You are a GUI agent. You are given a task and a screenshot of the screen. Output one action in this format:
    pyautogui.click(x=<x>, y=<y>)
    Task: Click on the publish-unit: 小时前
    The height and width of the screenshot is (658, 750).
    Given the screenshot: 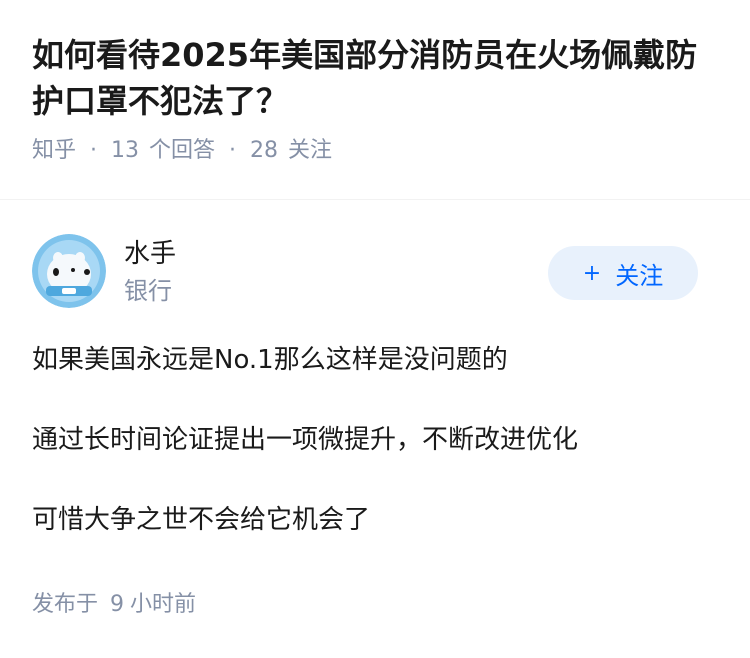 What is the action you would take?
    pyautogui.click(x=163, y=604)
    